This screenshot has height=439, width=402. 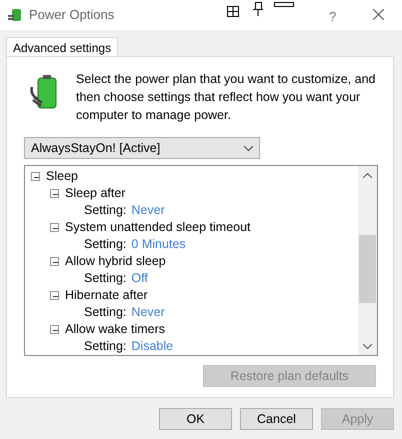 I want to click on window-title: Power Options, so click(x=71, y=15).